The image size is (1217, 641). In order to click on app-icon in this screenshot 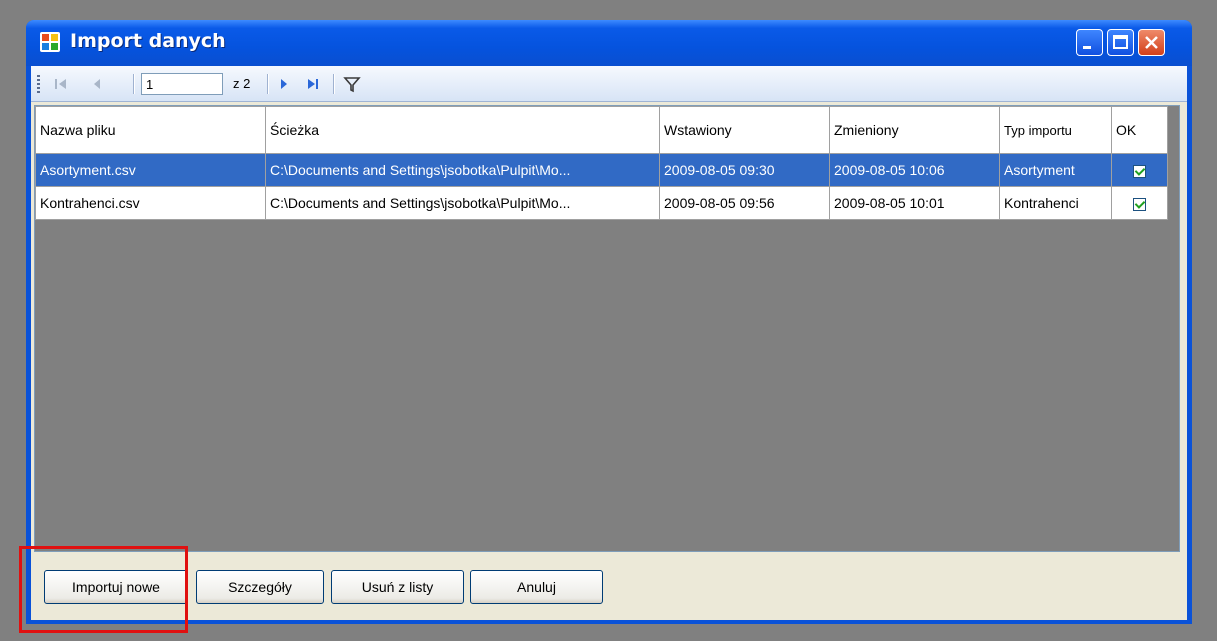, I will do `click(50, 42)`.